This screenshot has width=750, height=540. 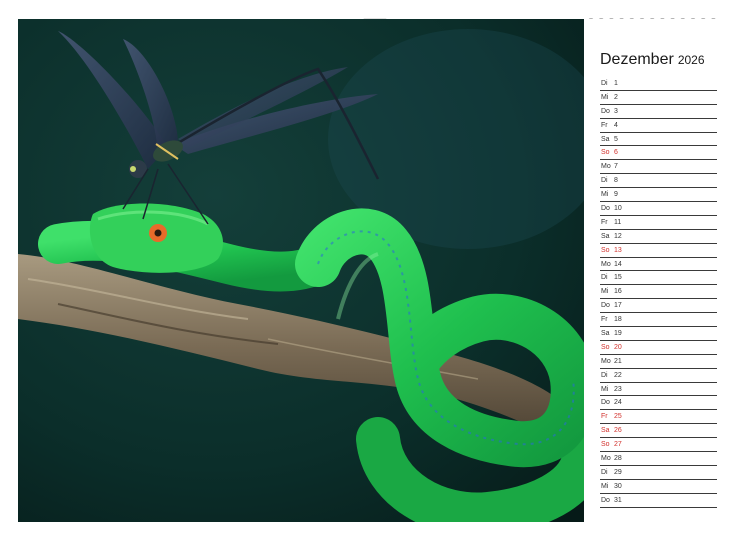 I want to click on day-row: Di 22, so click(x=658, y=376).